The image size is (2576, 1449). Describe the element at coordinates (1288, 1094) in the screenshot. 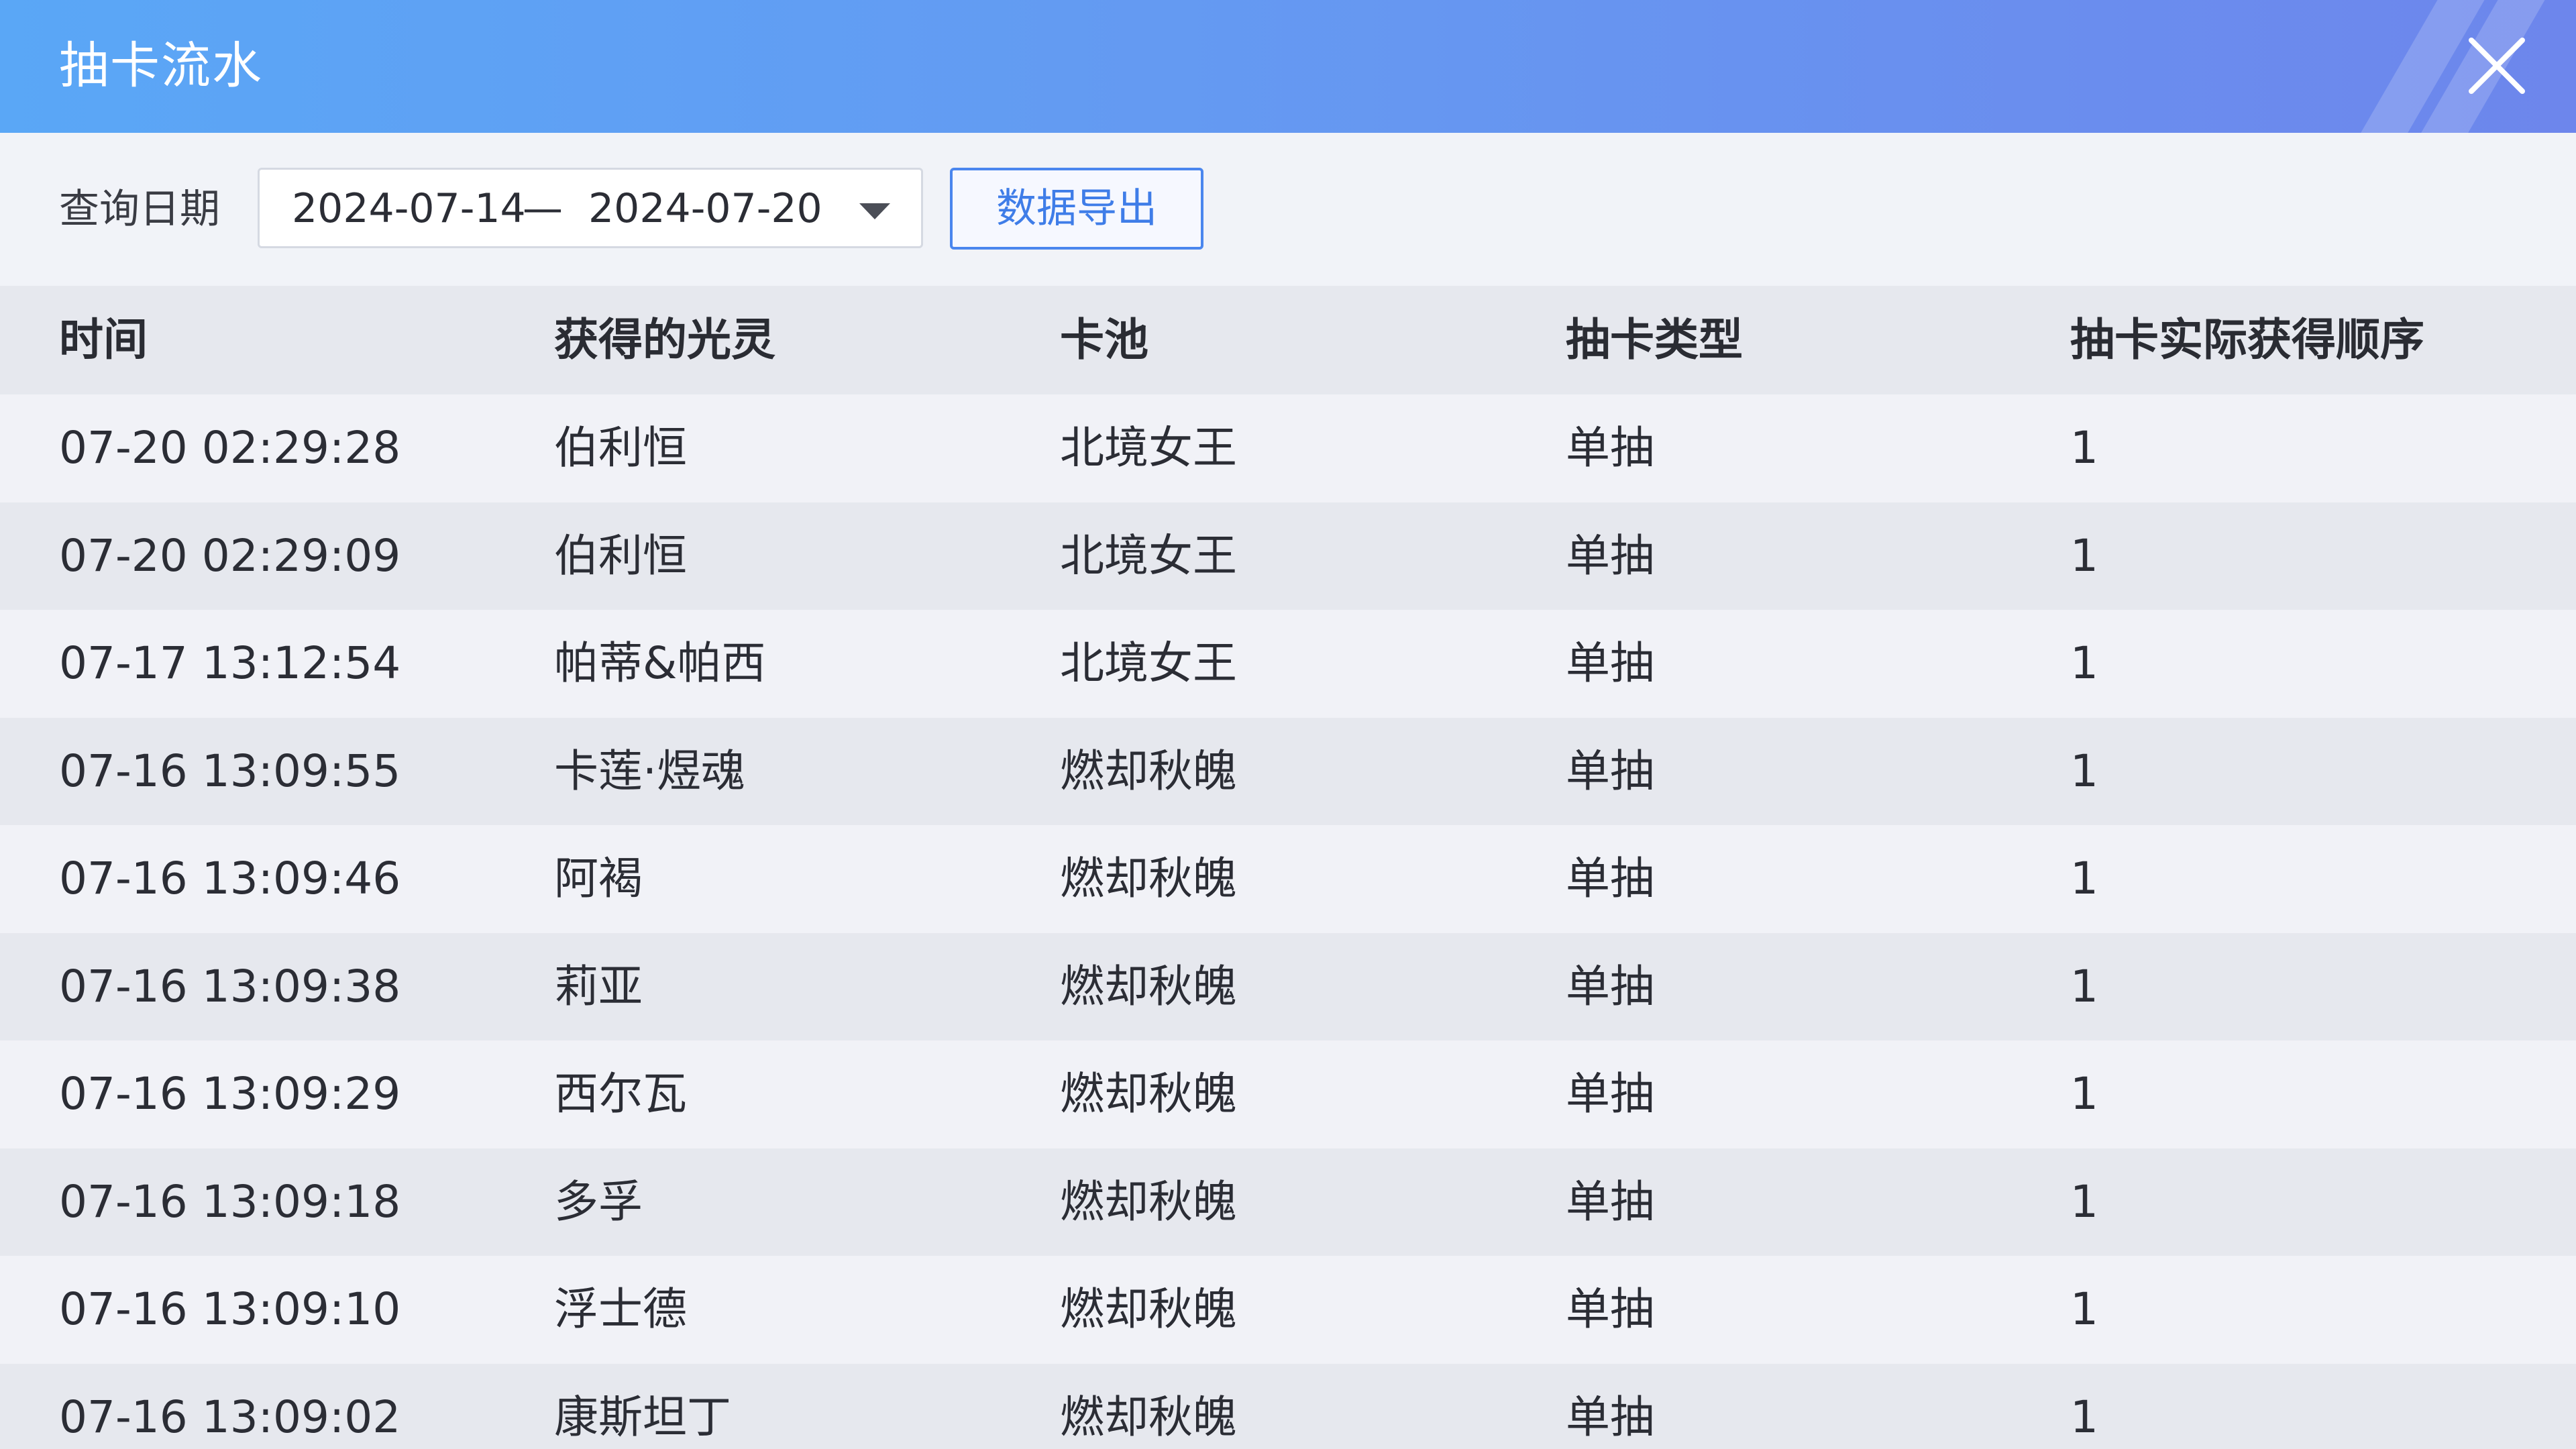

I see `table-row: 07-16 13:09:29 西尔瓦 燃却秋魄 单抽 1` at that location.